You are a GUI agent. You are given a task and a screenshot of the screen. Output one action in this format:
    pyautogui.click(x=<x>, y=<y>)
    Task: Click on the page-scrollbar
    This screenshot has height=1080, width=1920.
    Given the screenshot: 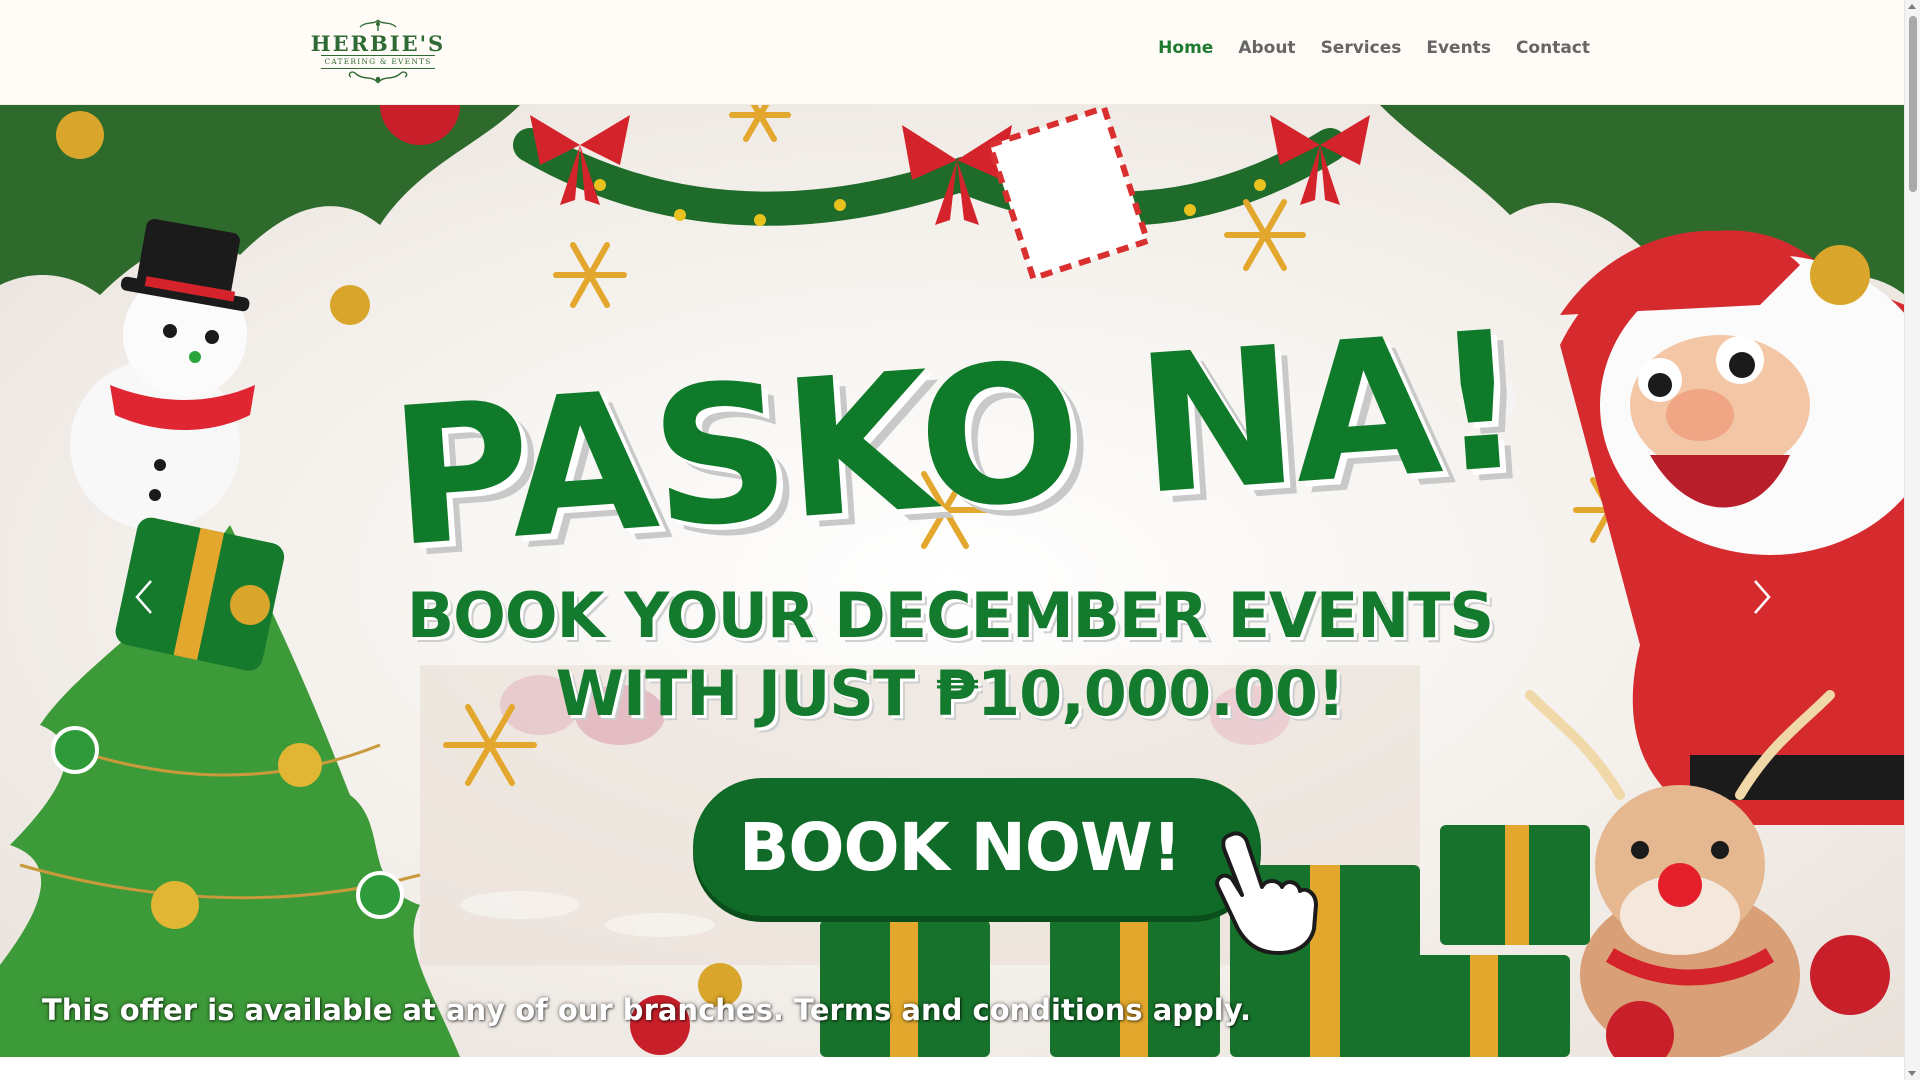 What is the action you would take?
    pyautogui.click(x=1912, y=540)
    